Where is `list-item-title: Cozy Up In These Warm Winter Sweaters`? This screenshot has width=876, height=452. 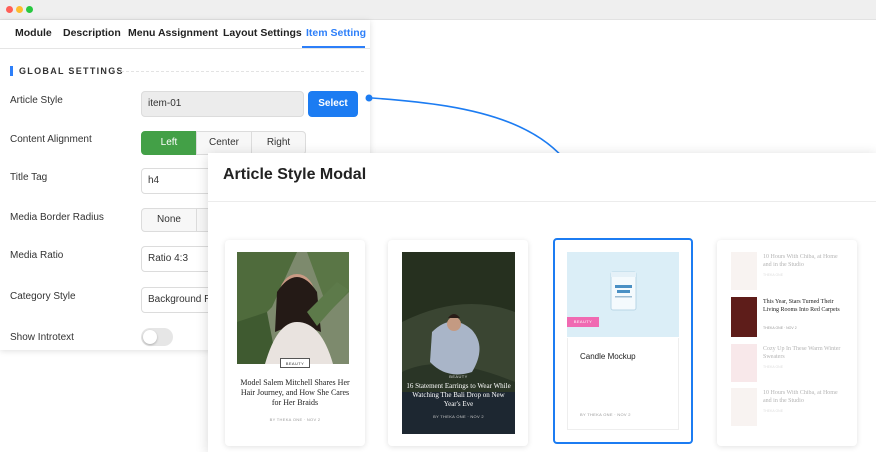 list-item-title: Cozy Up In These Warm Winter Sweaters is located at coordinates (802, 353).